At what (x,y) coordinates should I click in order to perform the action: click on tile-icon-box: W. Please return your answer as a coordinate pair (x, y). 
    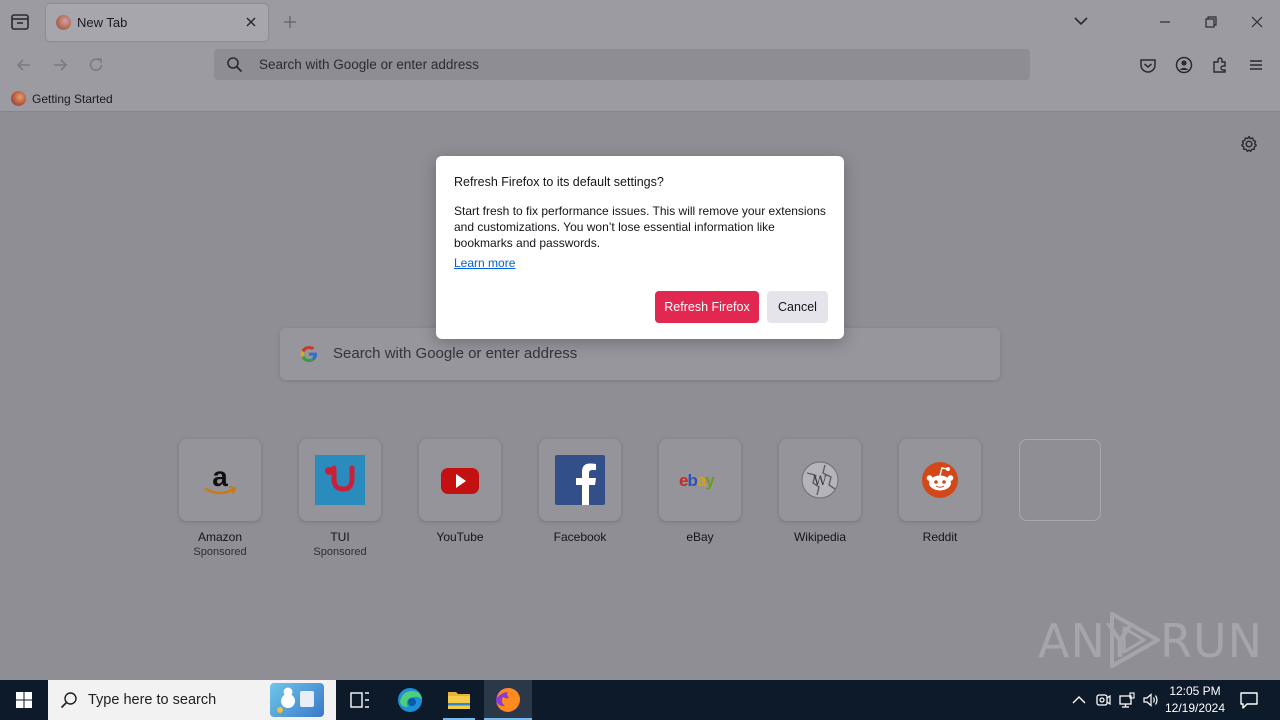
    Looking at the image, I should click on (820, 480).